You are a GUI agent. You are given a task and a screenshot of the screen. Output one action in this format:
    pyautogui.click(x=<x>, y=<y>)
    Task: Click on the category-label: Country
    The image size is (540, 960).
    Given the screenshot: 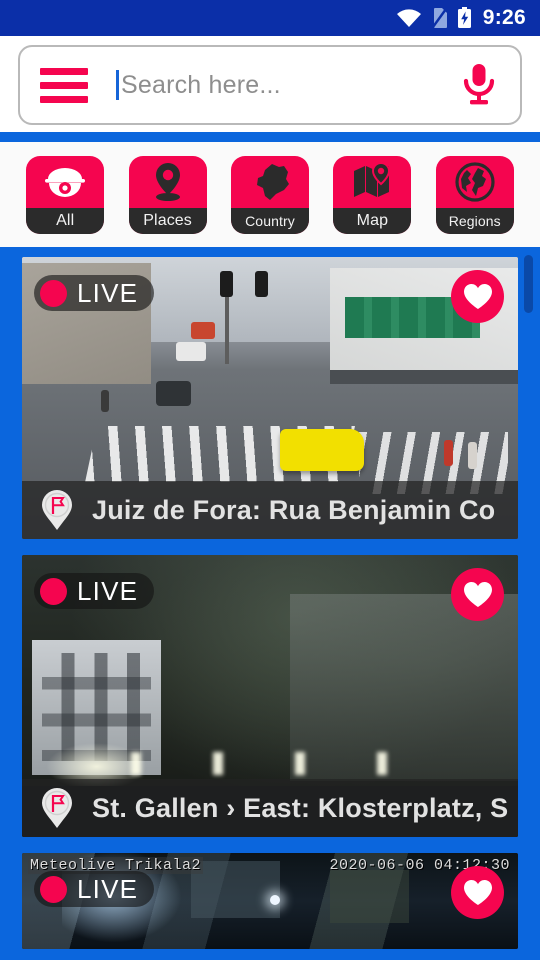 What is the action you would take?
    pyautogui.click(x=269, y=220)
    